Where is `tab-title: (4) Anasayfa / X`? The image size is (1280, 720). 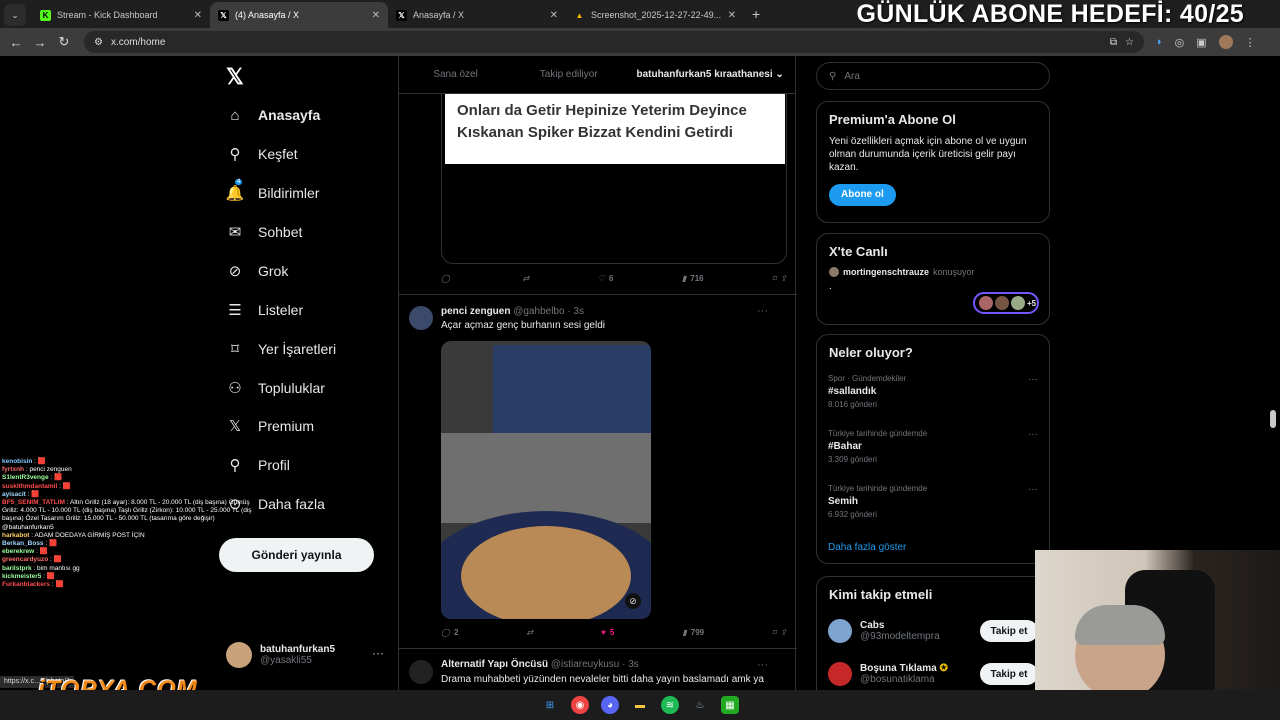
tab-title: (4) Anasayfa / X is located at coordinates (267, 15).